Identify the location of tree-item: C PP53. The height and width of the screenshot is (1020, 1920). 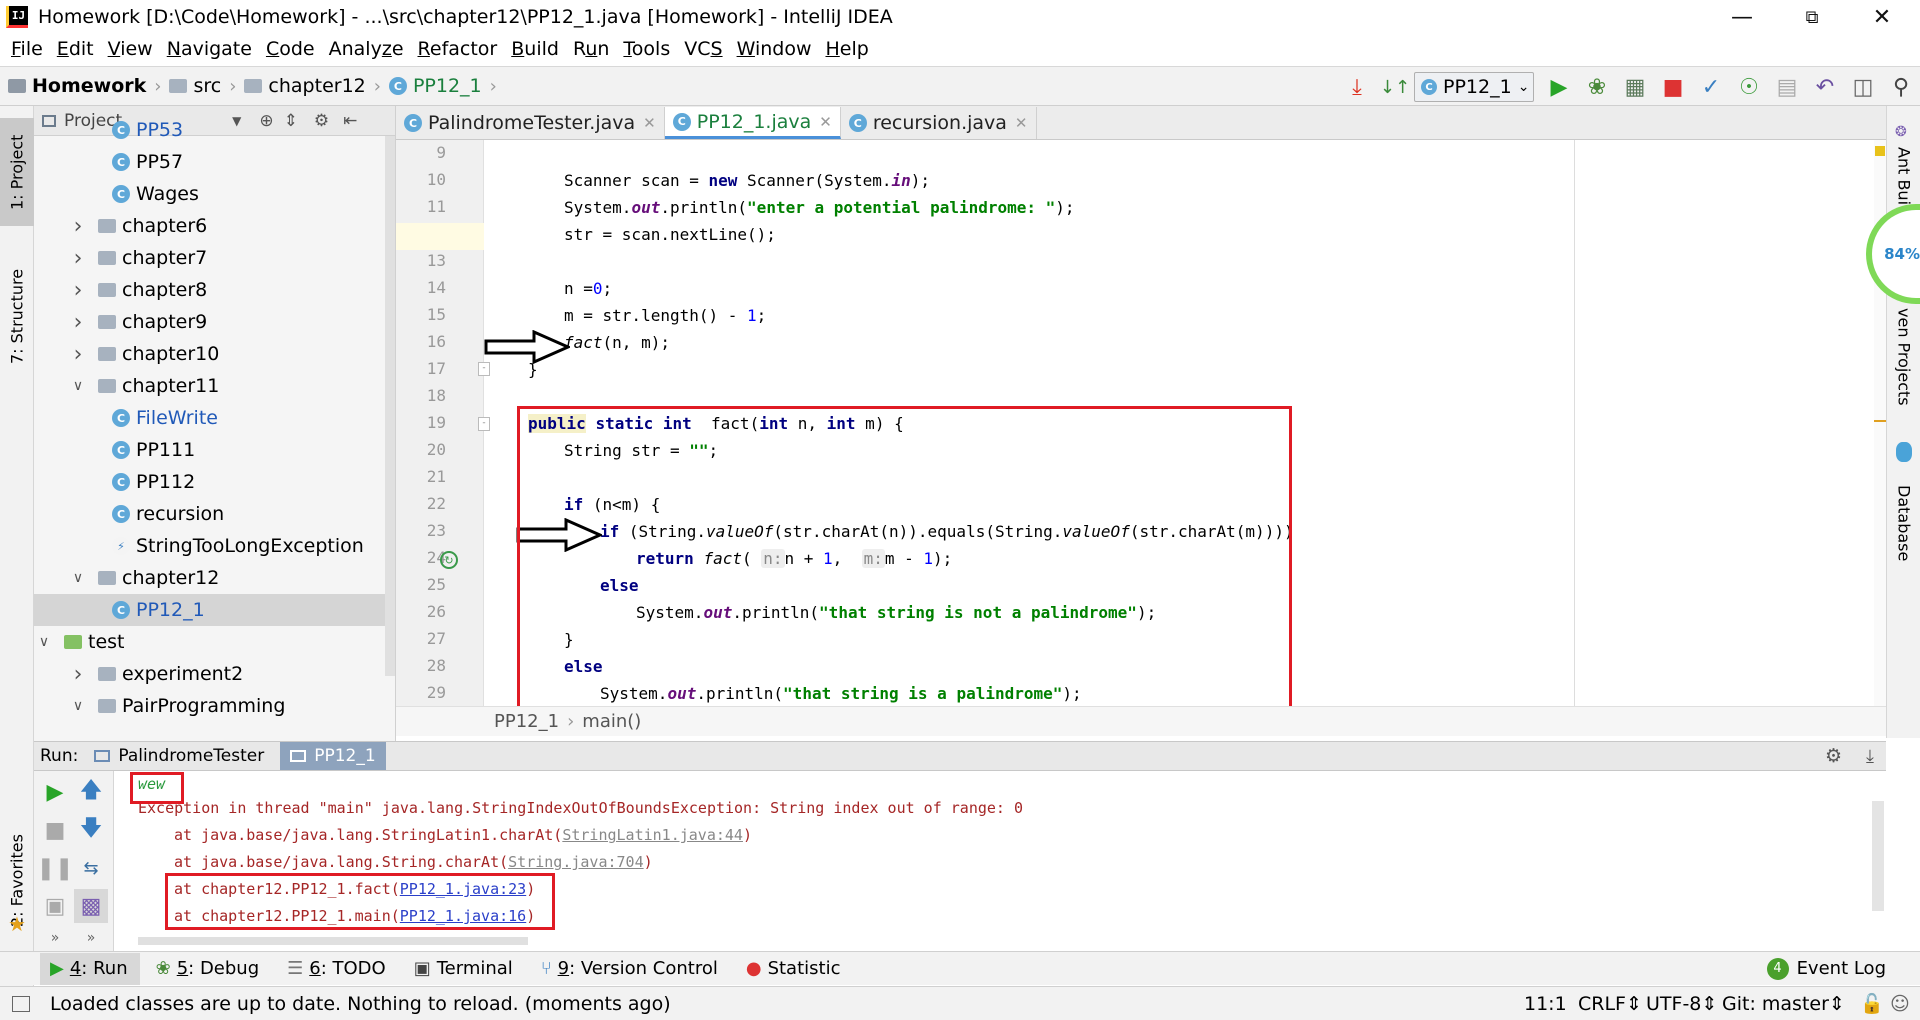
(214, 130).